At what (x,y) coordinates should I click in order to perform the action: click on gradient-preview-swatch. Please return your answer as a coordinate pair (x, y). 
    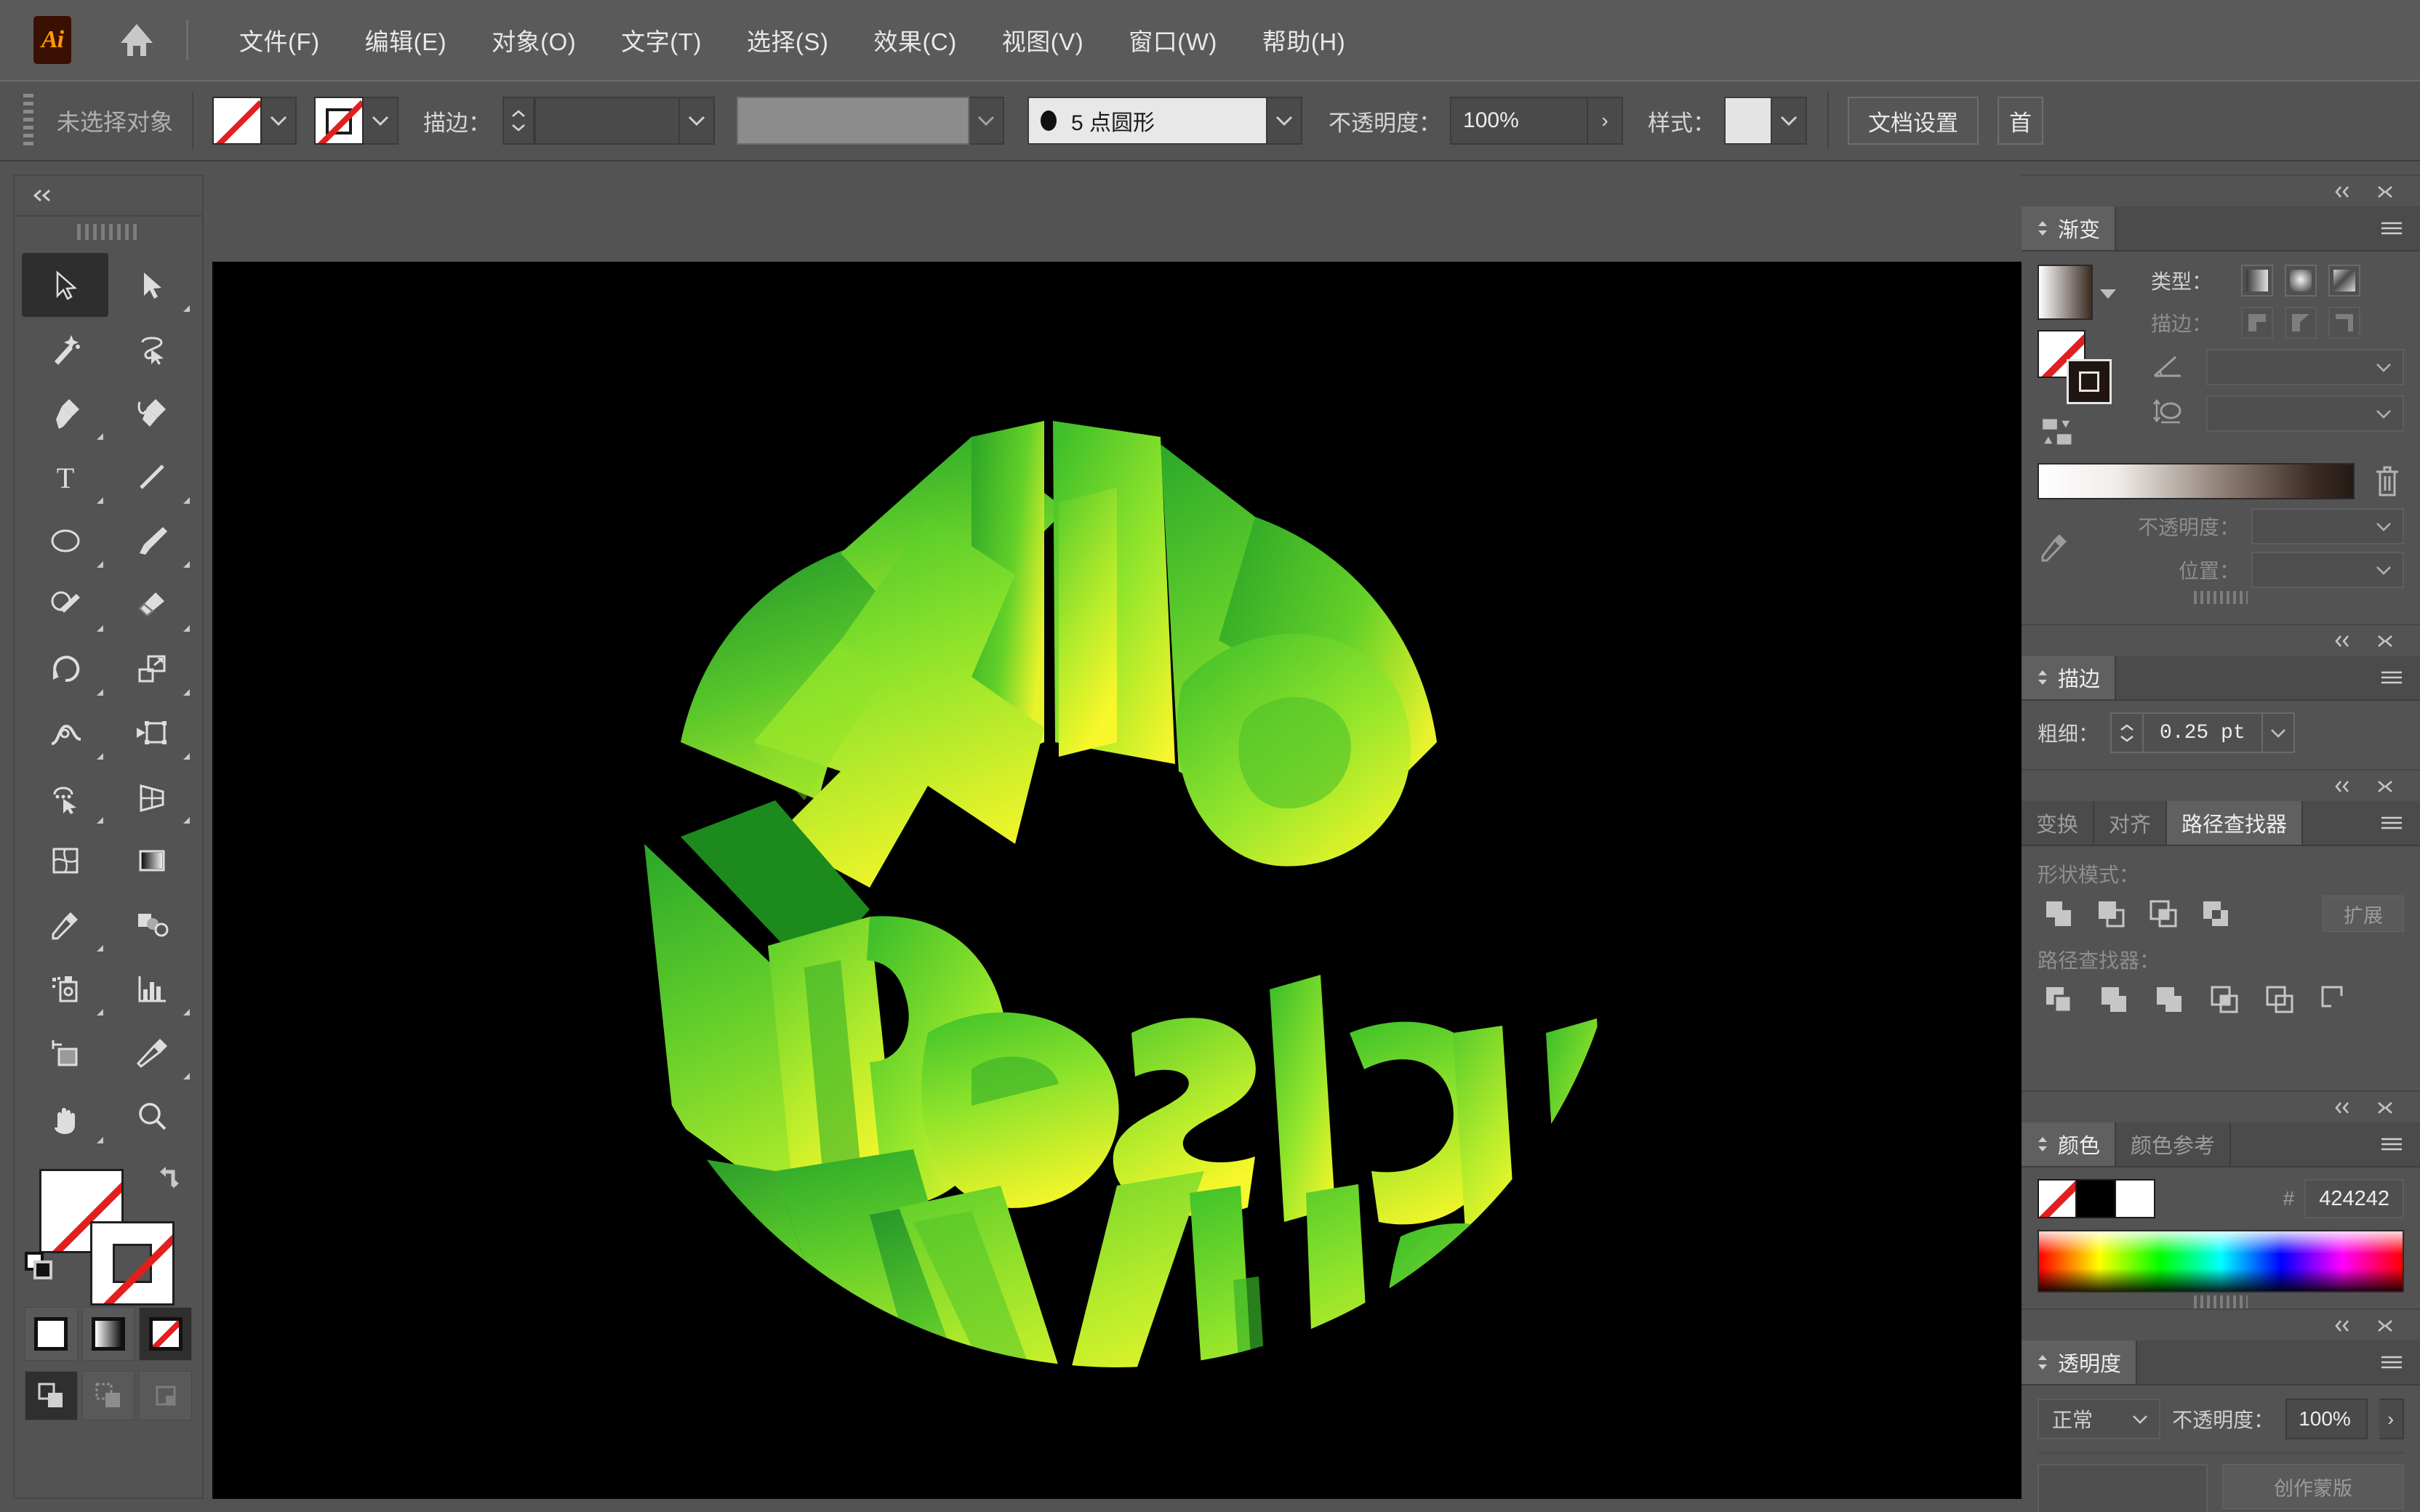
    Looking at the image, I should click on (2065, 292).